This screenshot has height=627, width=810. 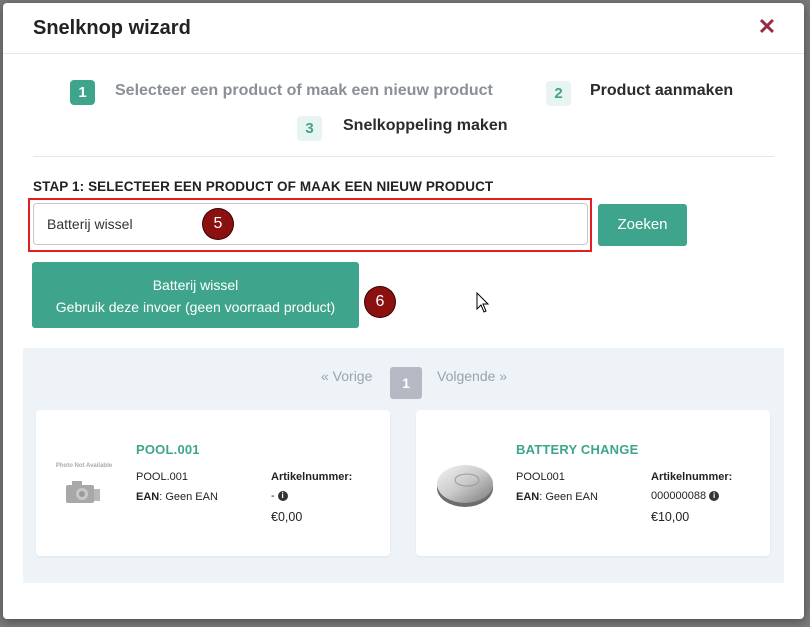 What do you see at coordinates (540, 477) in the screenshot?
I see `product-sku: POOL001` at bounding box center [540, 477].